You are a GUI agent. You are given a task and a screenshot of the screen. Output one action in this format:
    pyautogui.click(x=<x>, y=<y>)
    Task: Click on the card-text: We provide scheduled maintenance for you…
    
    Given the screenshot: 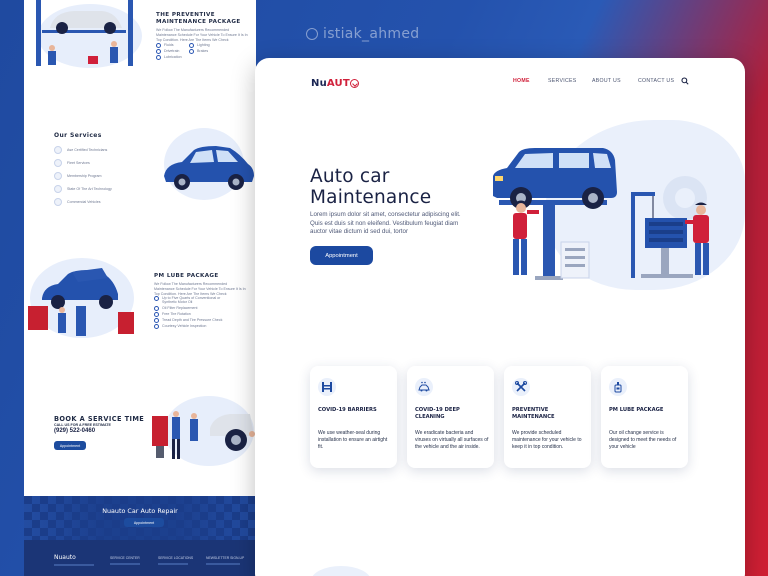 What is the action you would take?
    pyautogui.click(x=547, y=440)
    